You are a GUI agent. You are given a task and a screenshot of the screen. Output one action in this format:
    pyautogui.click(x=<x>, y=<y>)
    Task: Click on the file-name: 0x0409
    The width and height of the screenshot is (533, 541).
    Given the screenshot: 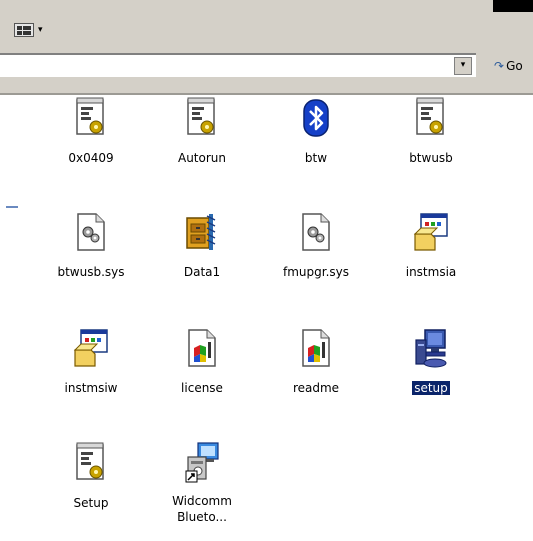 What is the action you would take?
    pyautogui.click(x=91, y=158)
    